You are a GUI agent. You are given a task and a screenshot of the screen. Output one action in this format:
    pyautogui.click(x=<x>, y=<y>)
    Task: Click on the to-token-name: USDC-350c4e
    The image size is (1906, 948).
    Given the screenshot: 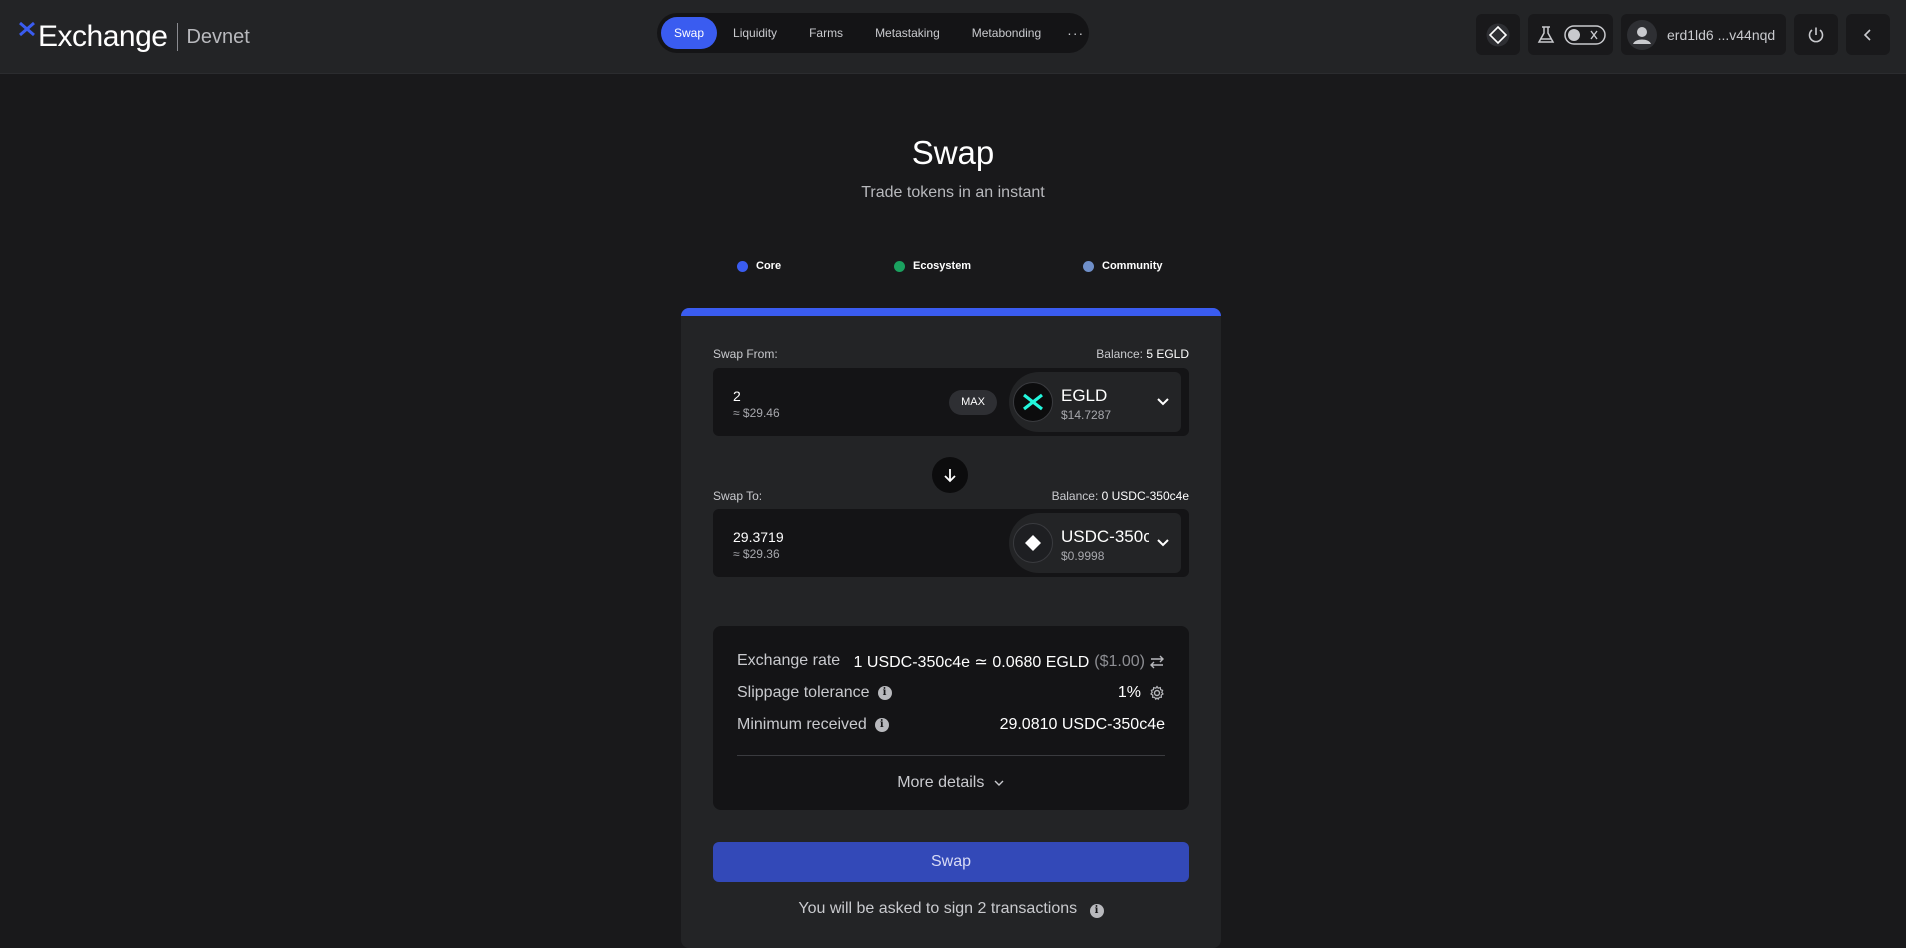 What is the action you would take?
    pyautogui.click(x=1105, y=536)
    